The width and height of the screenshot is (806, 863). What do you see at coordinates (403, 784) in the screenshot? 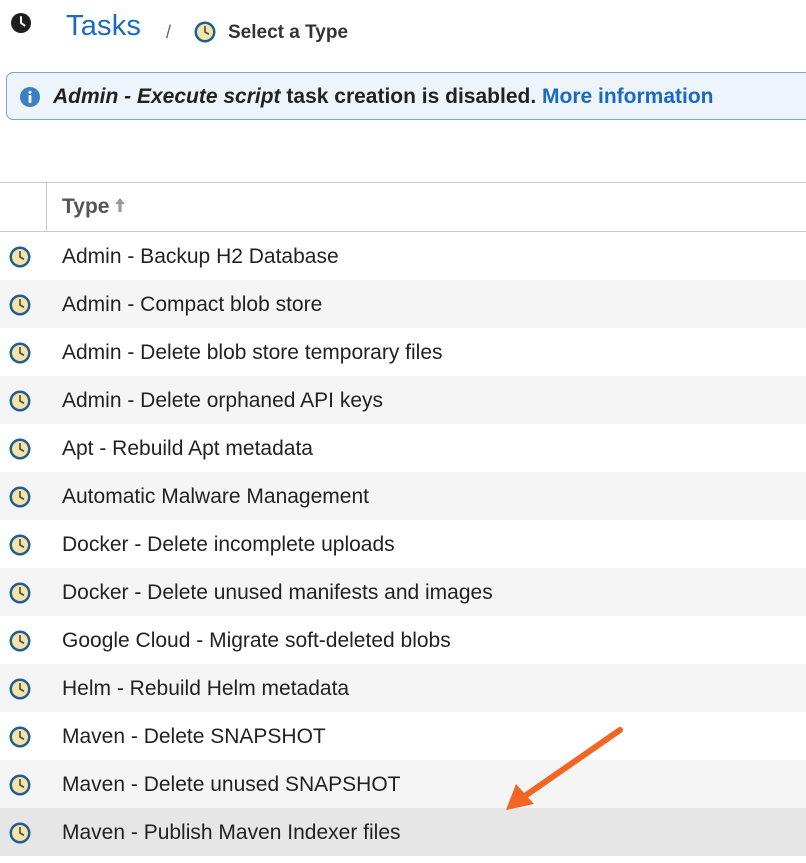
I see `table-row: Maven - Delete unused SNAPSHOT` at bounding box center [403, 784].